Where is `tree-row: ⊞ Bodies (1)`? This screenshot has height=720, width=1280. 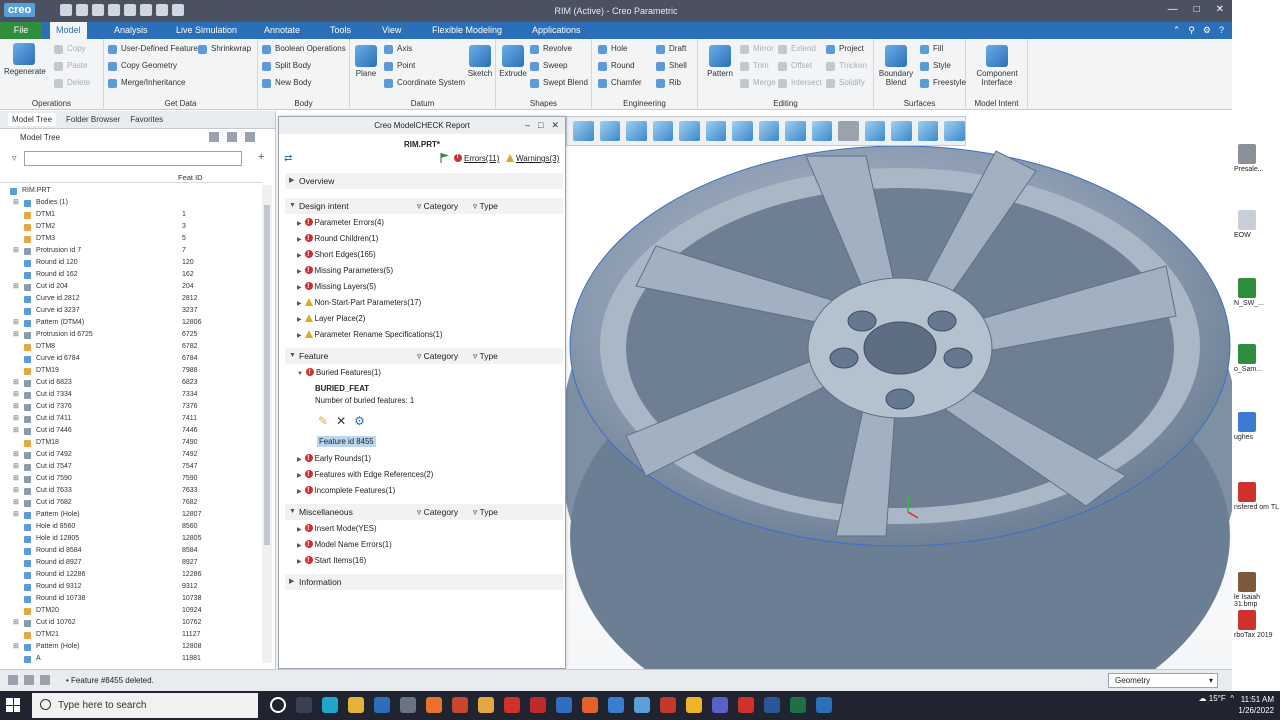
tree-row: ⊞ Bodies (1) is located at coordinates (131, 203).